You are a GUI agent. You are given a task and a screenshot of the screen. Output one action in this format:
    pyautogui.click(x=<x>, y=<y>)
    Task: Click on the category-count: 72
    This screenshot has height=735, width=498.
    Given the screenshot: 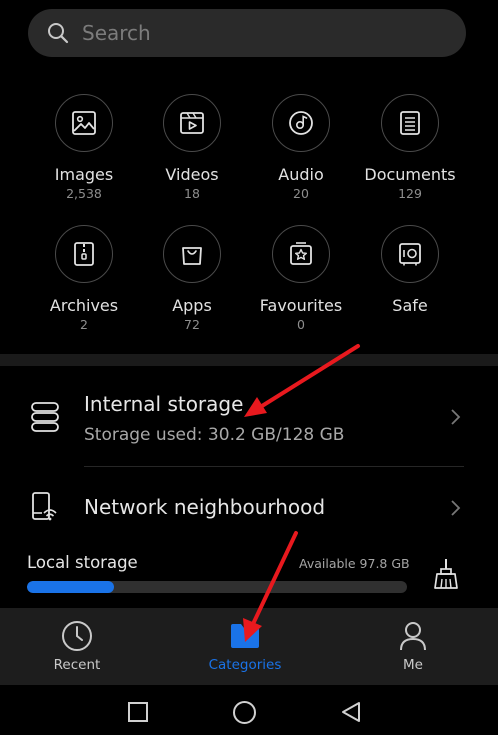 What is the action you would take?
    pyautogui.click(x=192, y=324)
    